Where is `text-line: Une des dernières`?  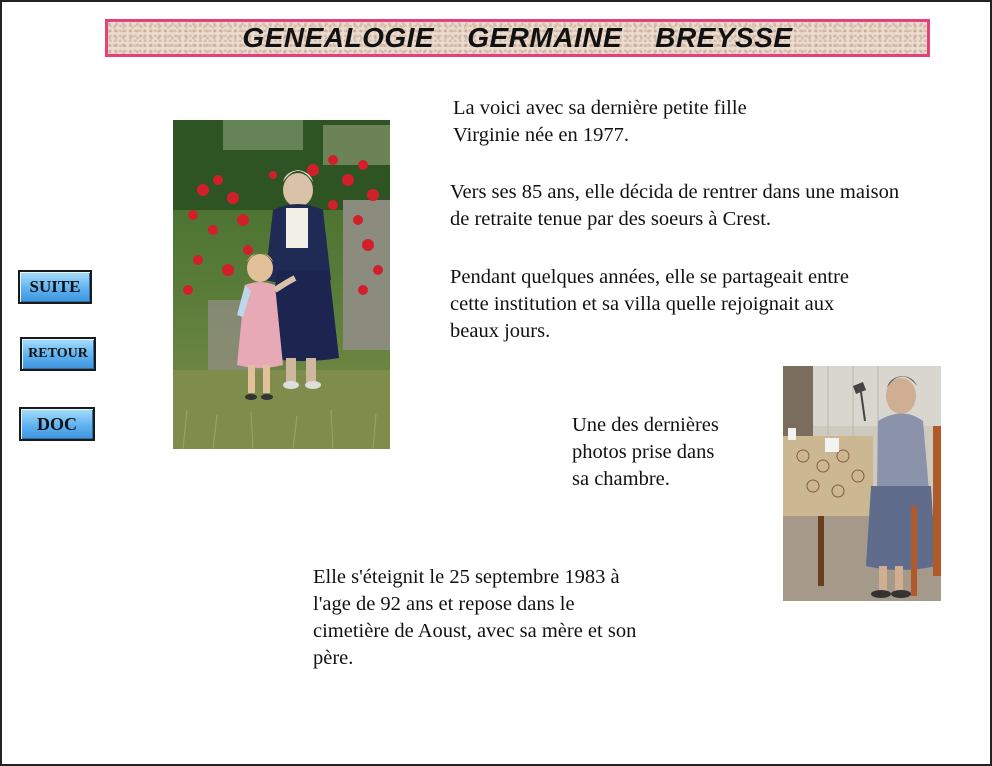
text-line: Une des dernières is located at coordinates (645, 425).